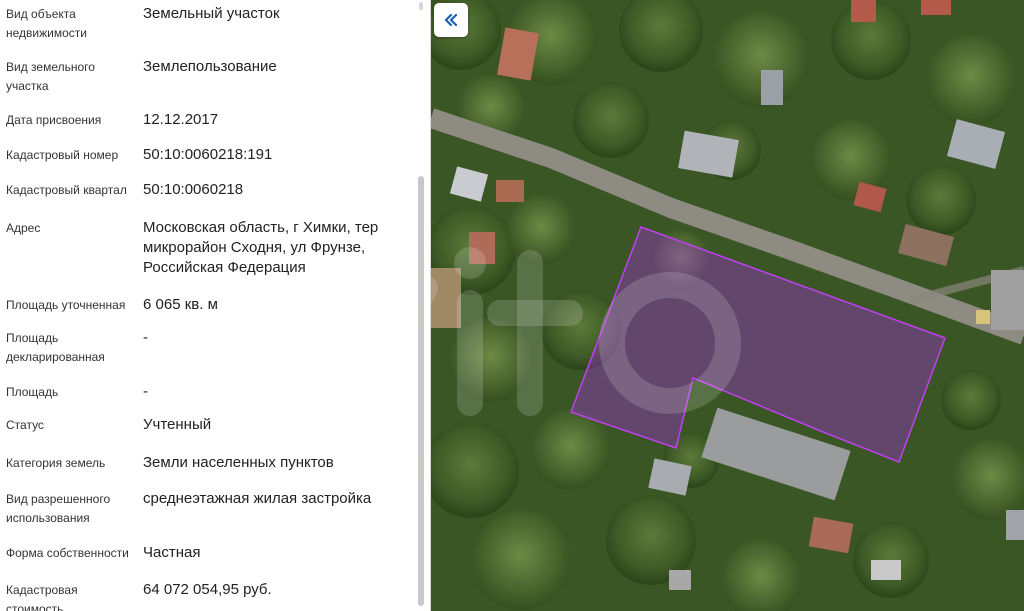  I want to click on property-value: Частная, so click(172, 552).